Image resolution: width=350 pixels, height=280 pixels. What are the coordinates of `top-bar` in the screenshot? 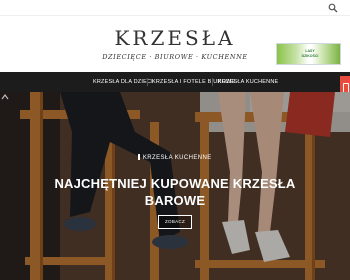 It's located at (175, 8).